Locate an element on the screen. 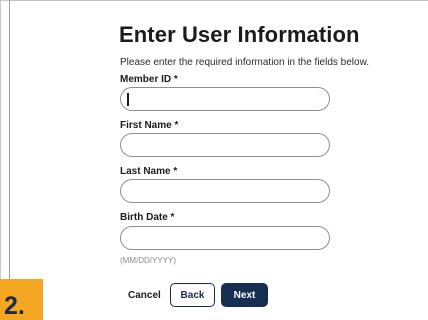  birth-date-format-hint: (MM/DD/YYYY) is located at coordinates (148, 260).